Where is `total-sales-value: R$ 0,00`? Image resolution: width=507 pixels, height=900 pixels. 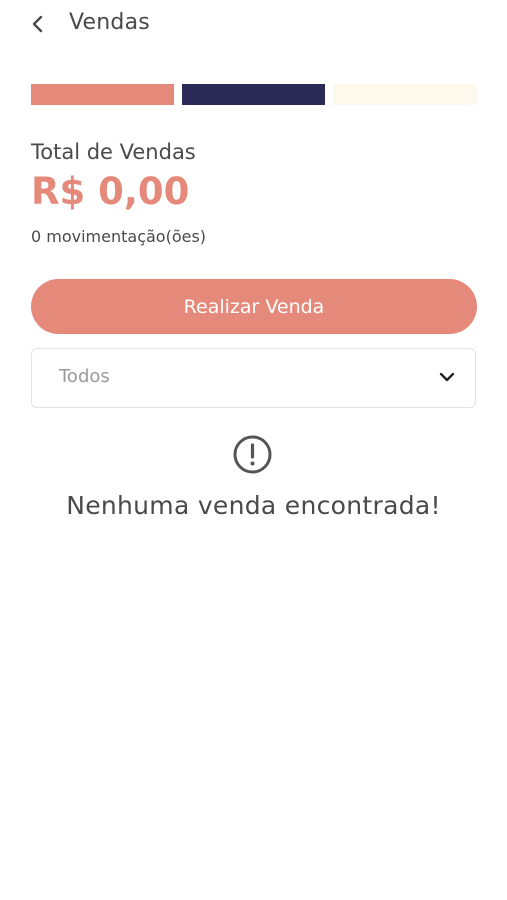
total-sales-value: R$ 0,00 is located at coordinates (110, 191).